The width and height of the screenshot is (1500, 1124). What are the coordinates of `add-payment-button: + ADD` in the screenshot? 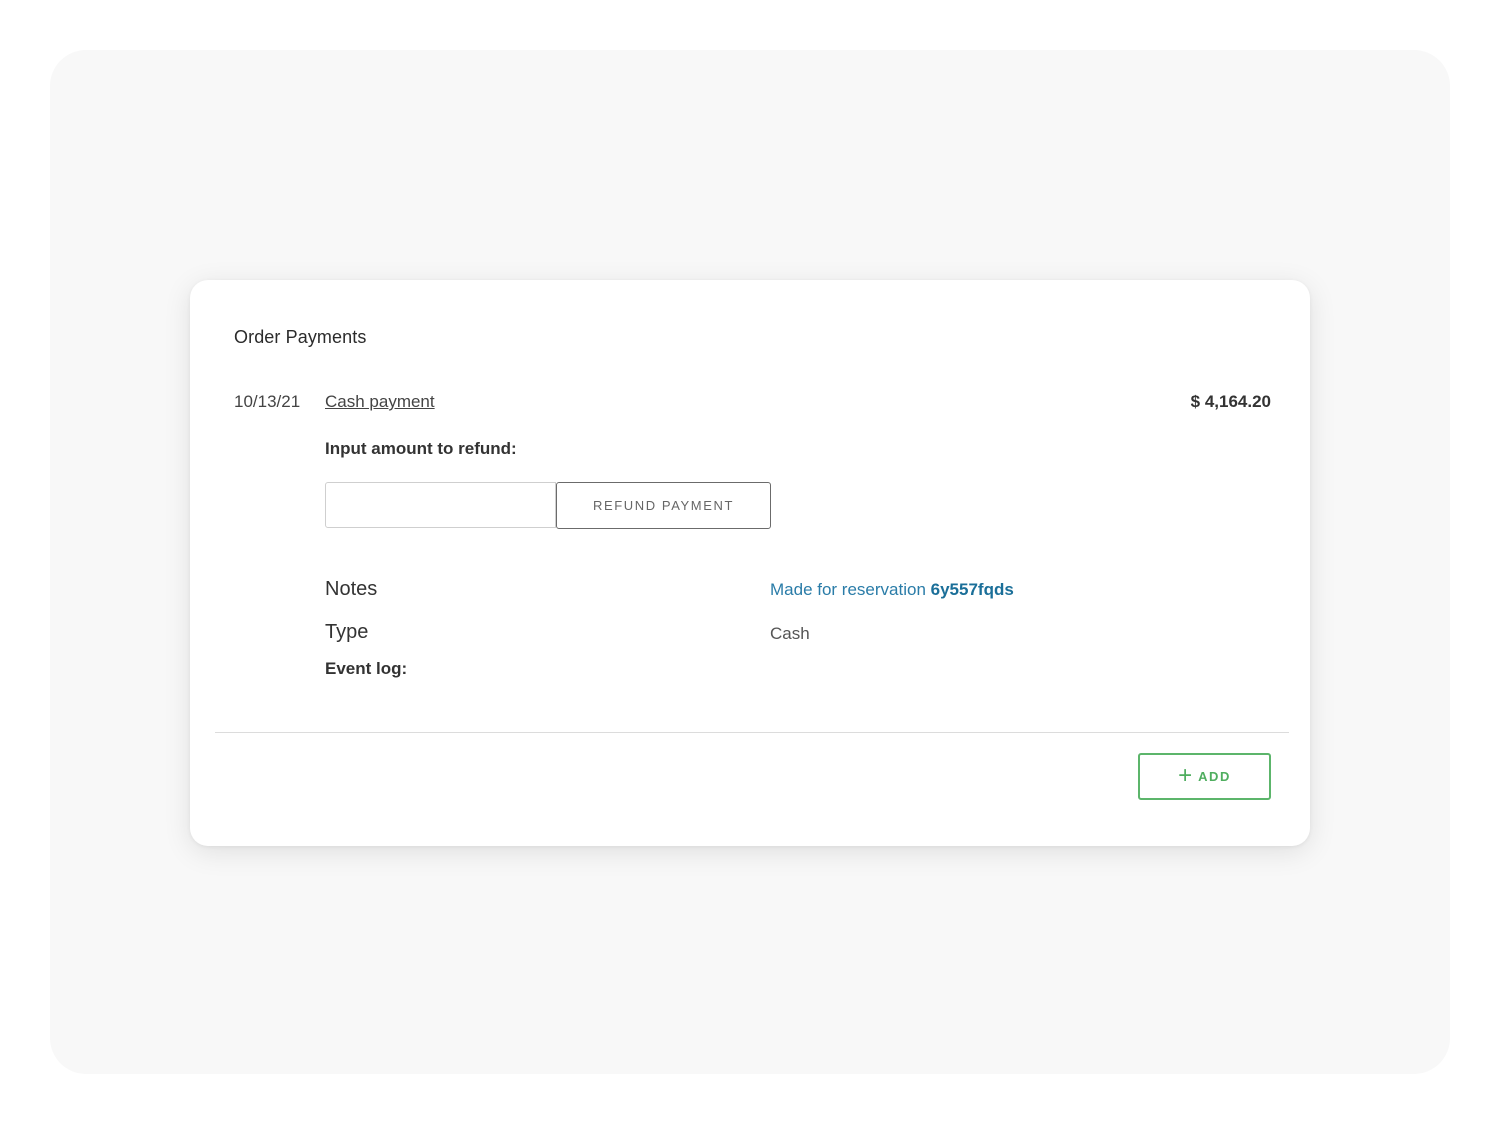 It's located at (1204, 776).